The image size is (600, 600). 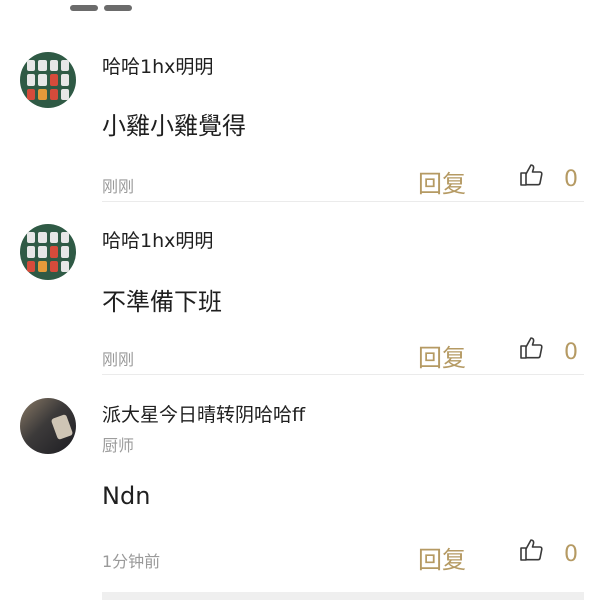 What do you see at coordinates (174, 126) in the screenshot?
I see `comment-text: 小雞小雞覺得` at bounding box center [174, 126].